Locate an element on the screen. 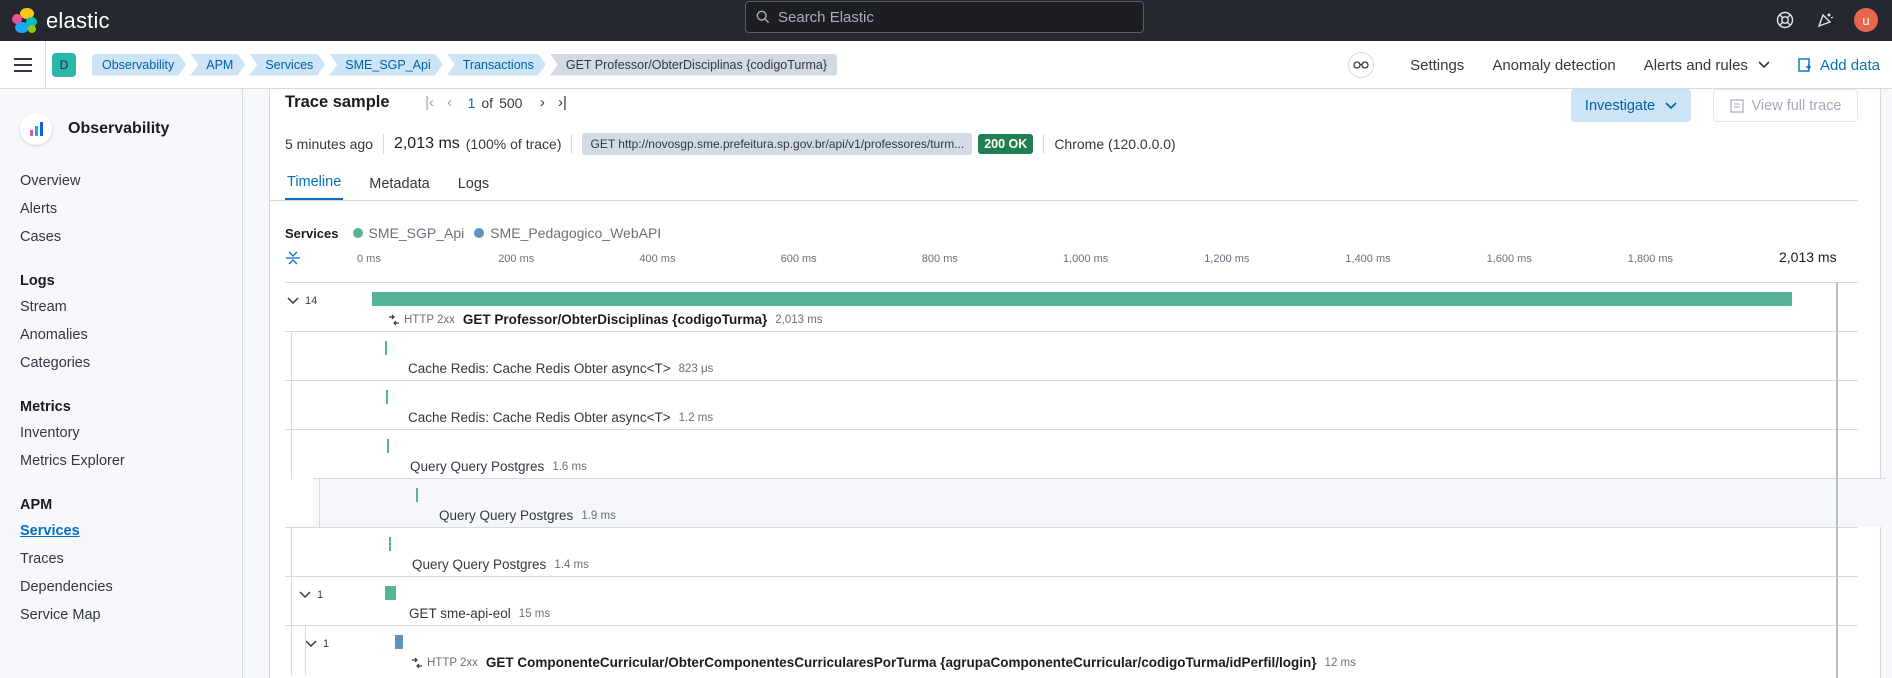 Image resolution: width=1892 pixels, height=678 pixels. first-page-icon: |‹ is located at coordinates (430, 102).